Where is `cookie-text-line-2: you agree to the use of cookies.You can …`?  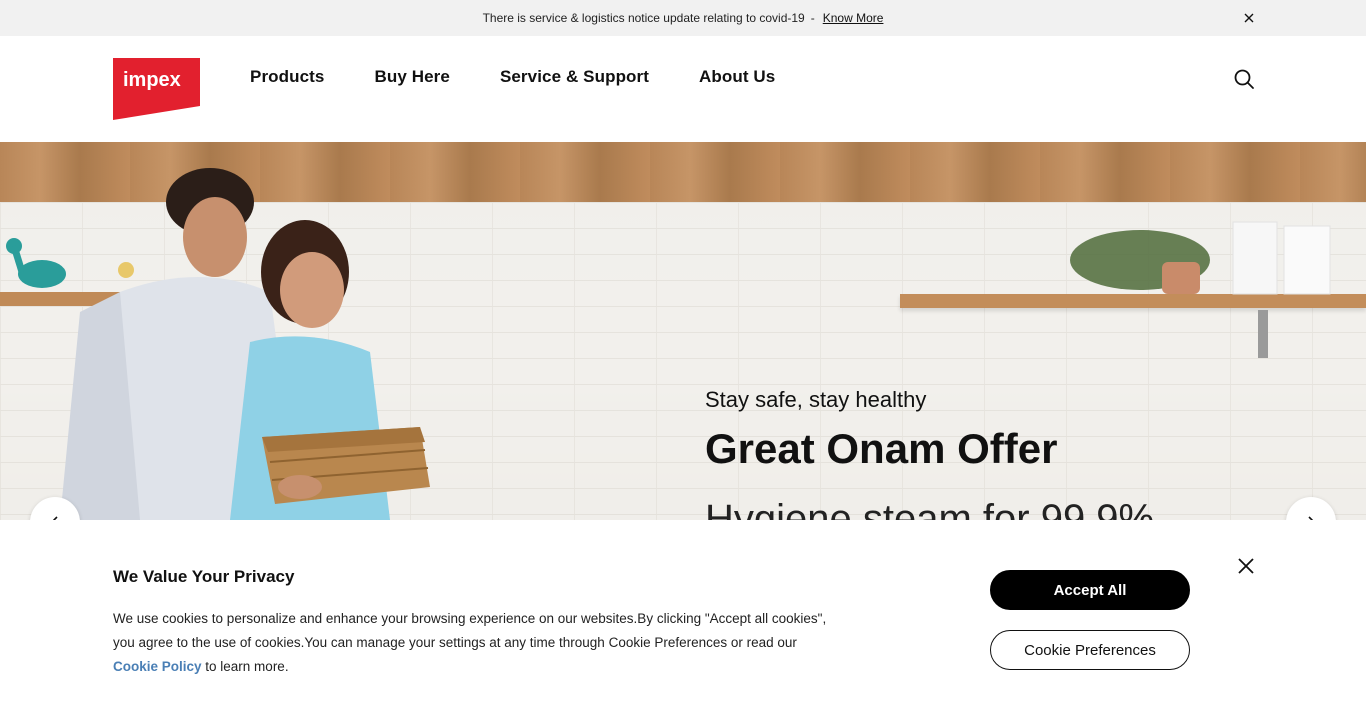
cookie-text-line-2: you agree to the use of cookies.You can … is located at coordinates (455, 642).